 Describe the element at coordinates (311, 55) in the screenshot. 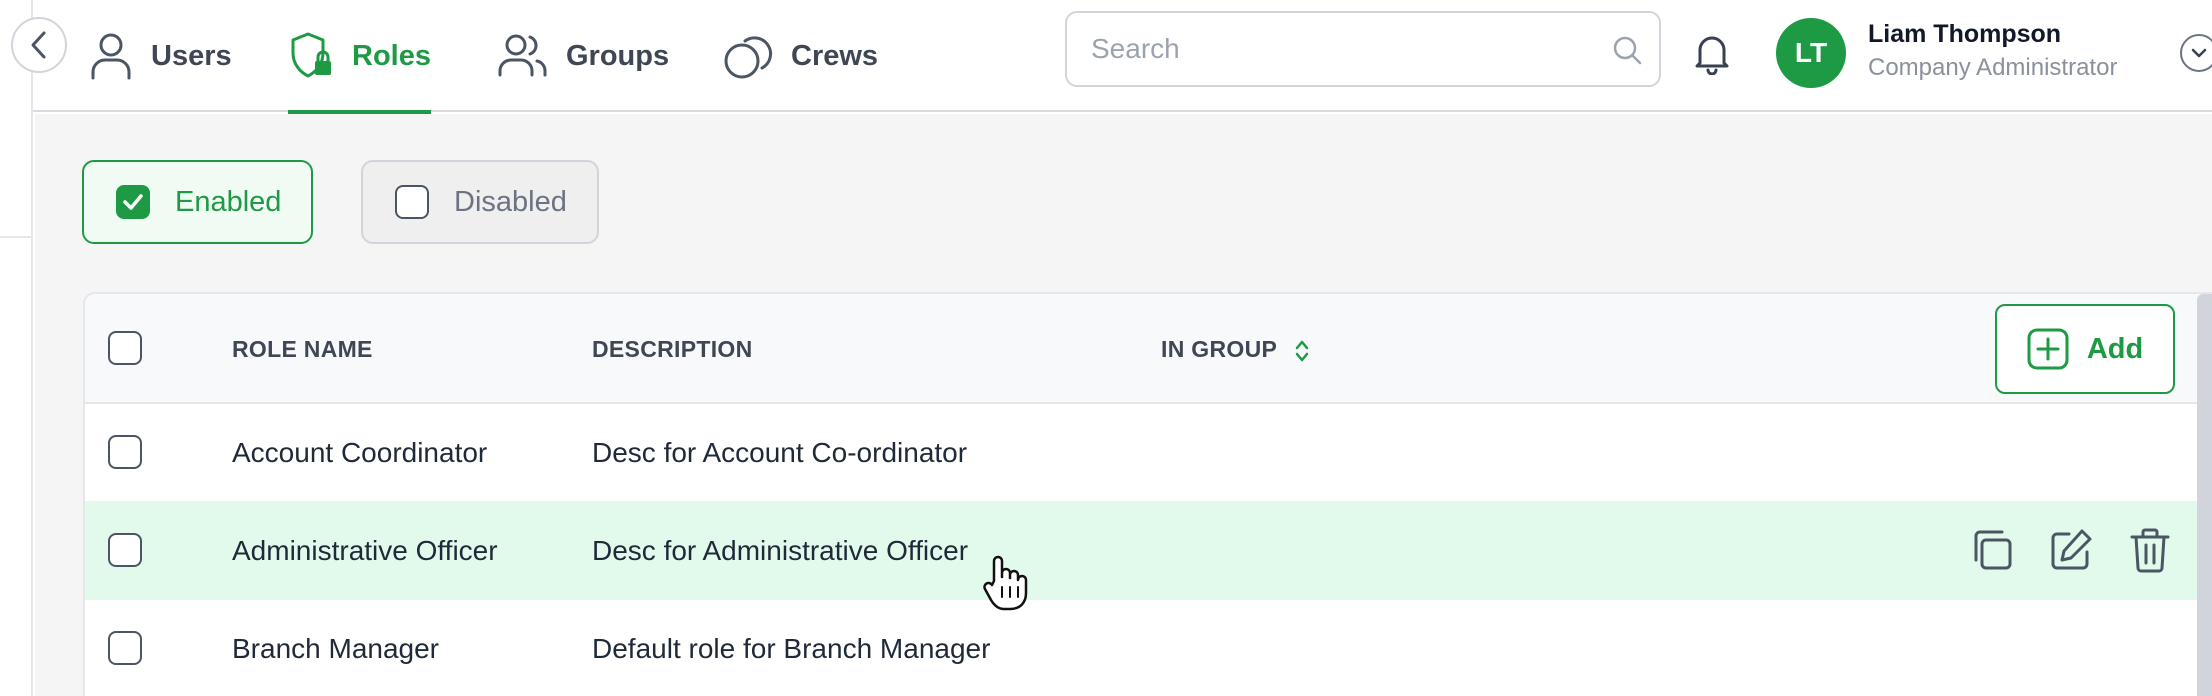

I see `shield-lock-icon` at that location.